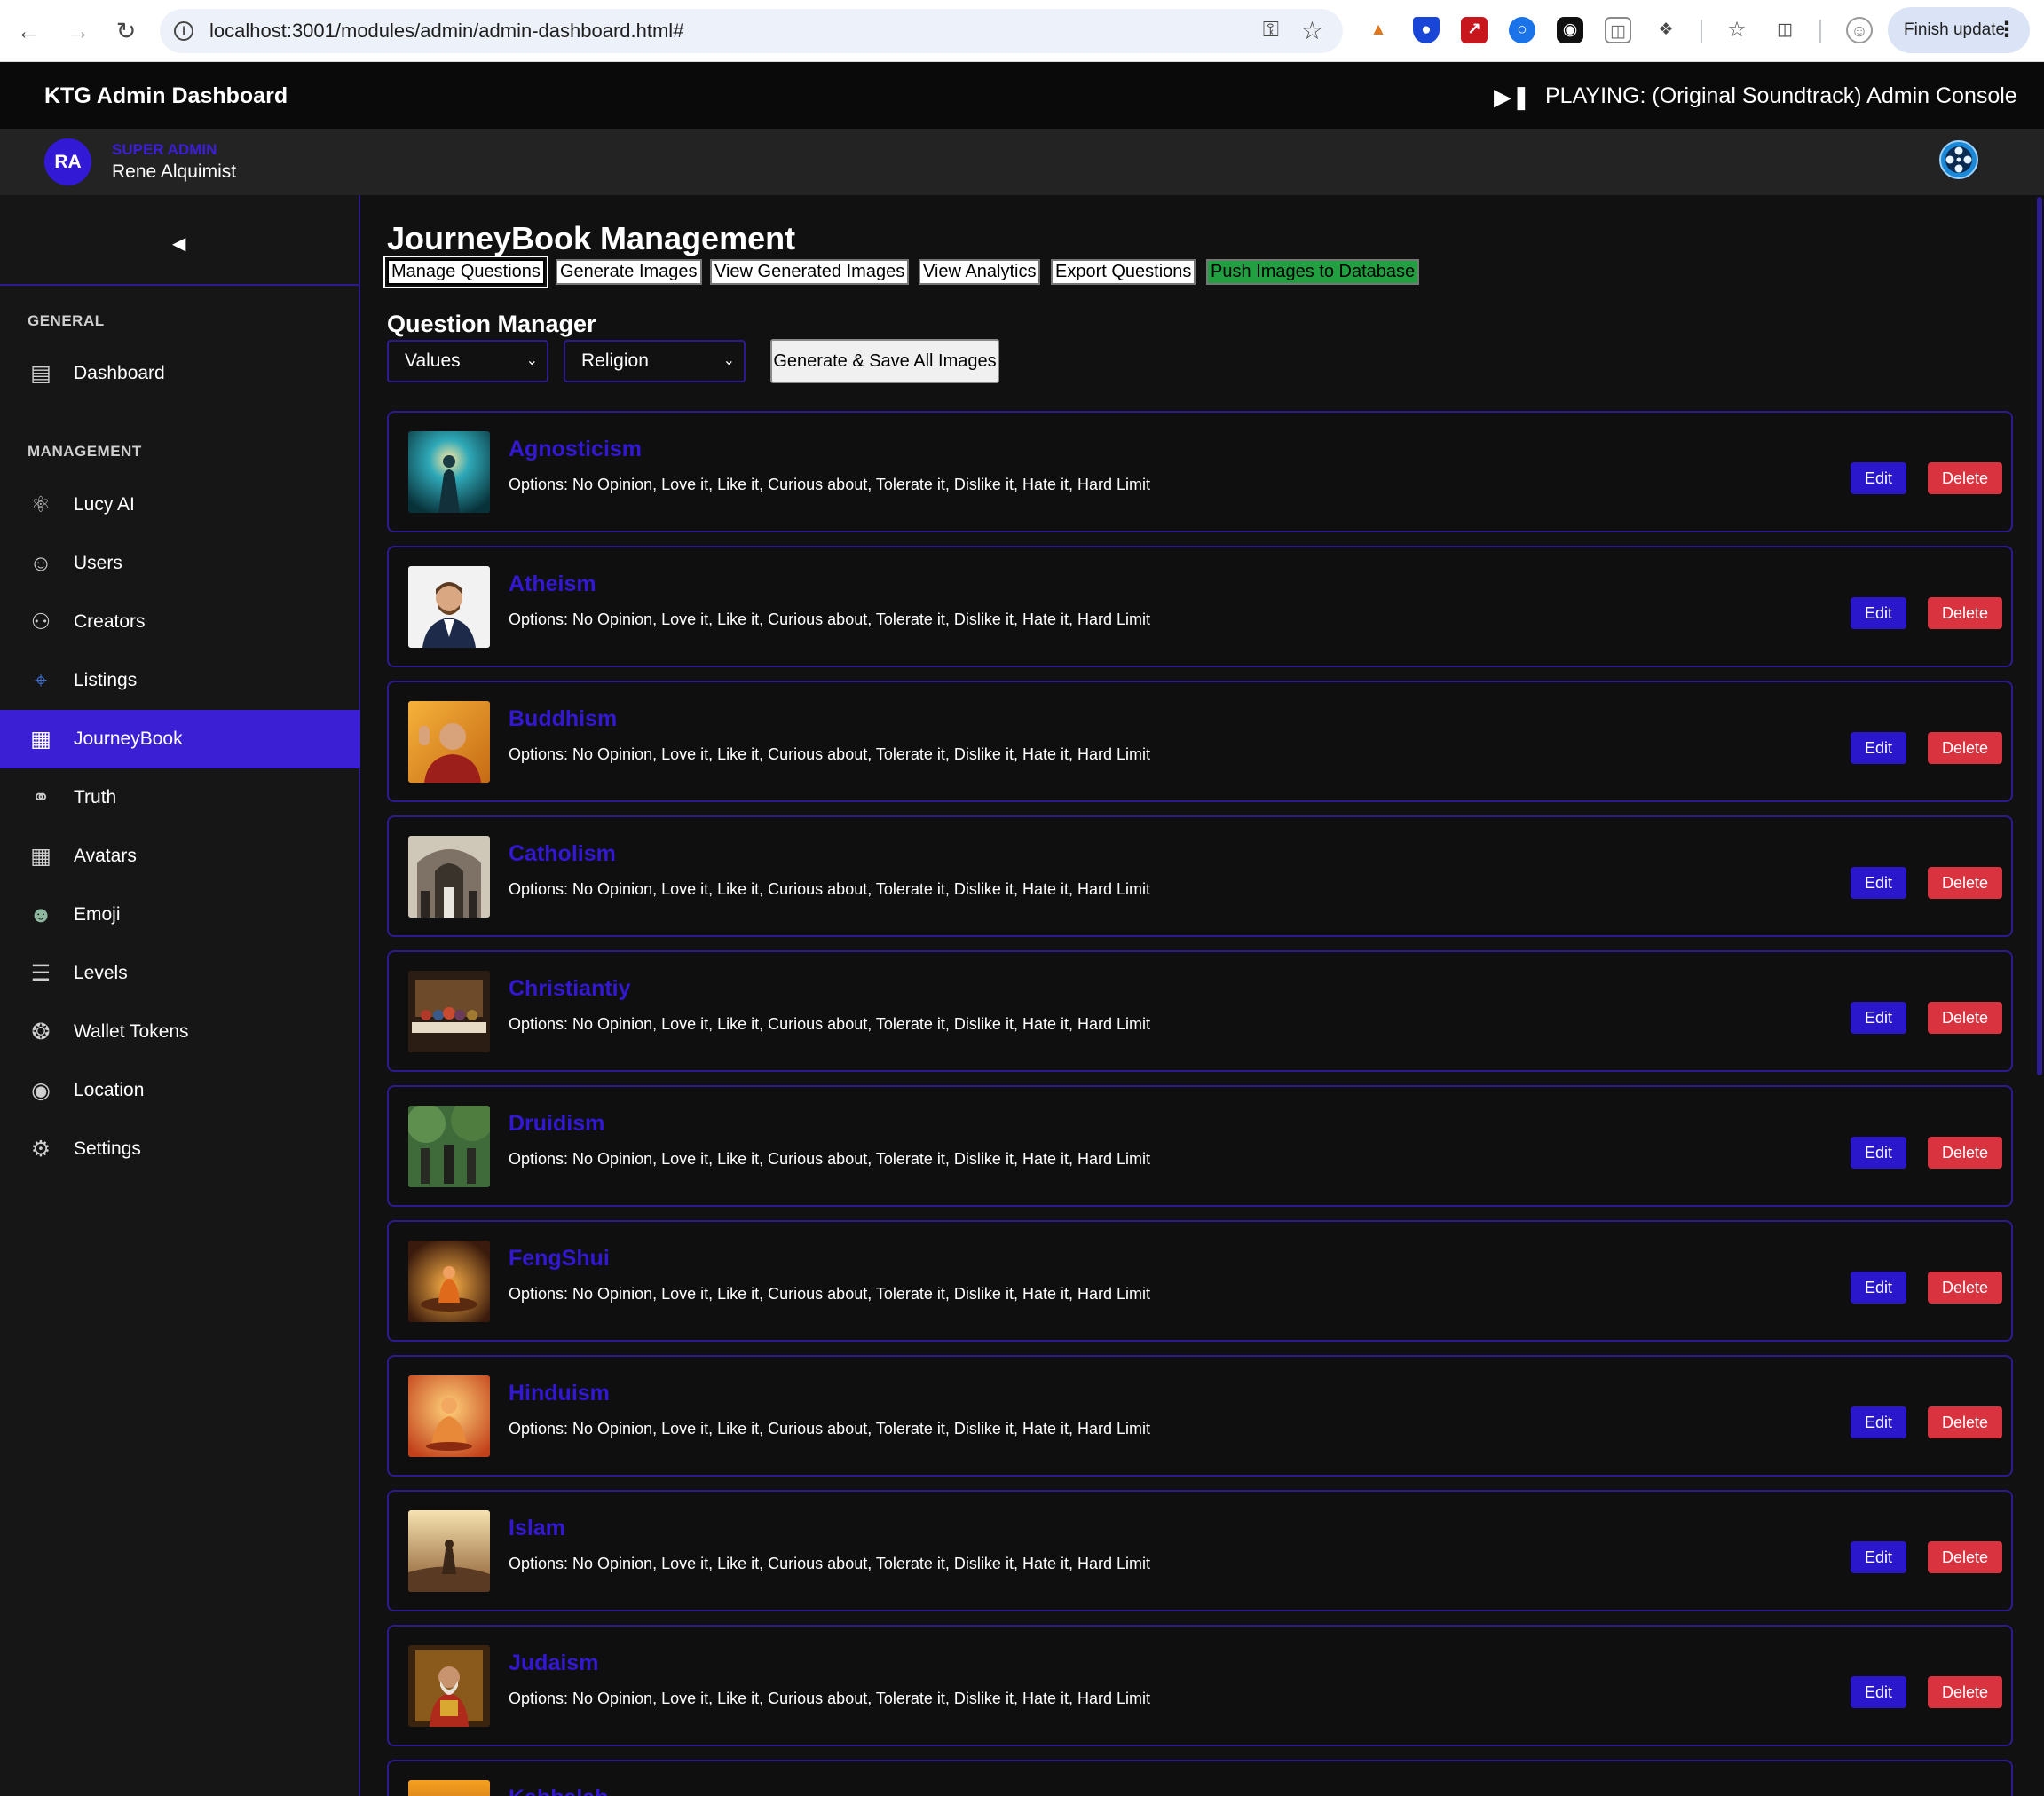 The image size is (2044, 1796). What do you see at coordinates (174, 171) in the screenshot?
I see `user-name: Rene Alquimist` at bounding box center [174, 171].